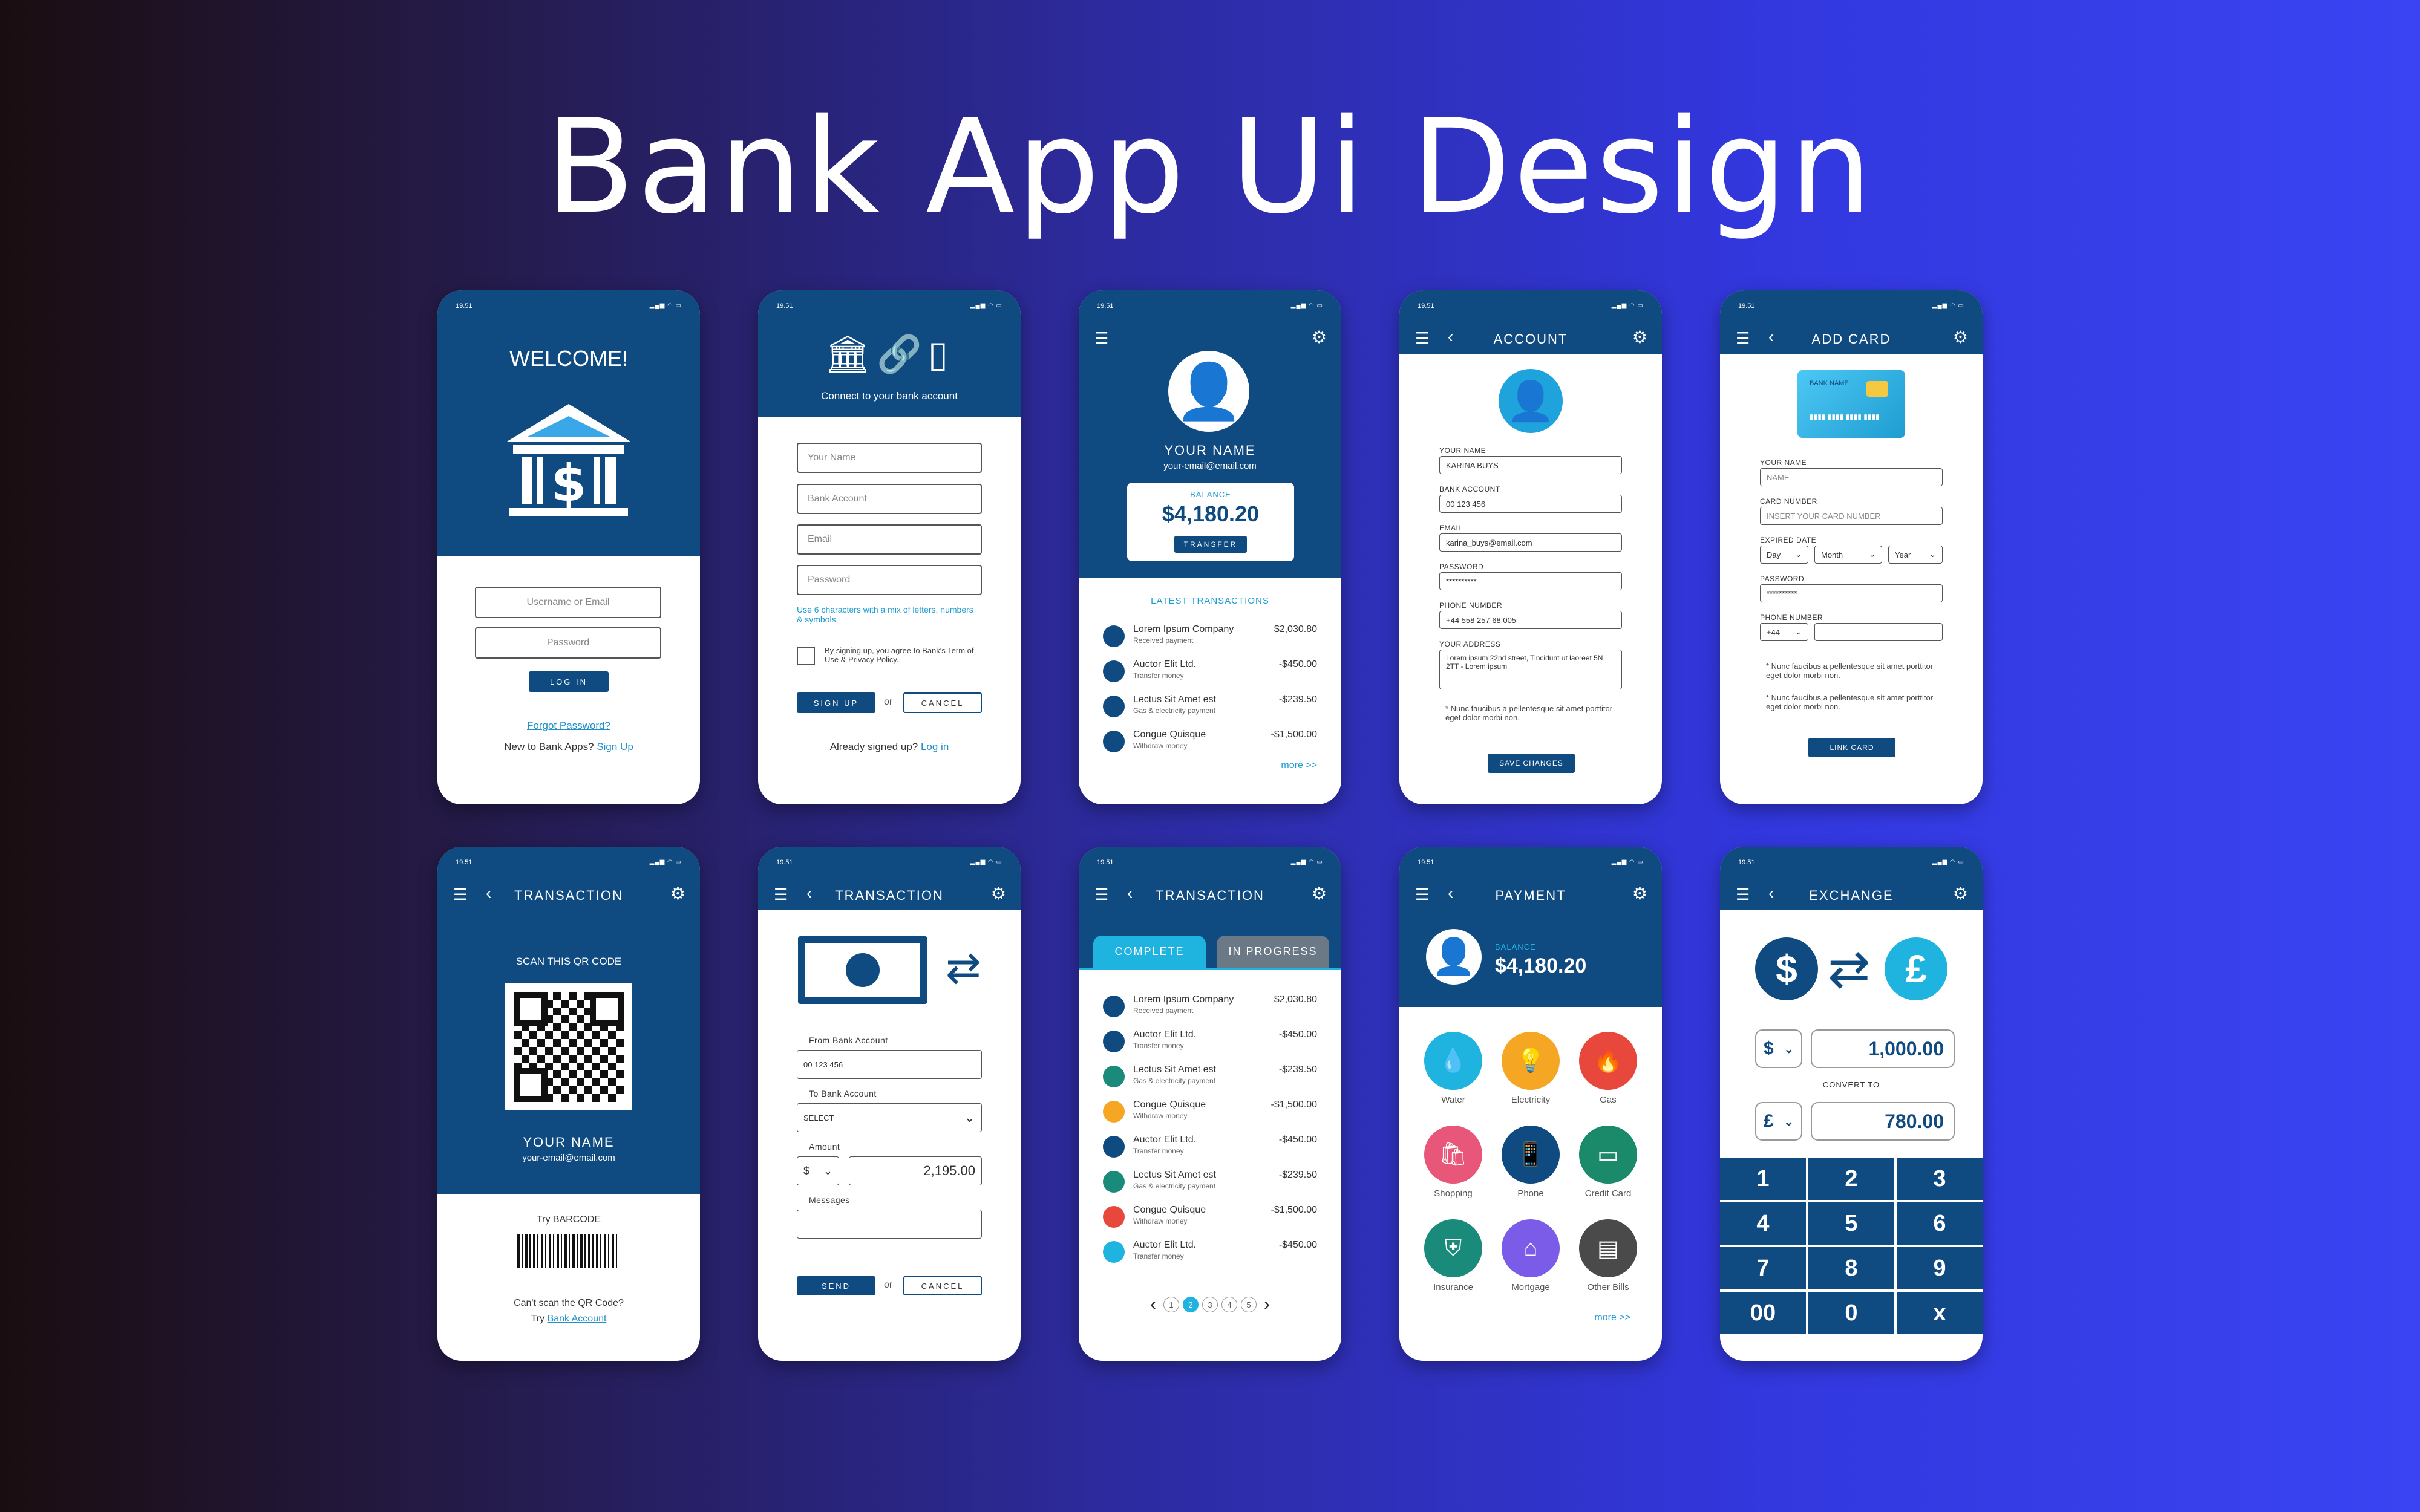 The height and width of the screenshot is (1512, 2420). Describe the element at coordinates (935, 746) in the screenshot. I see `login-link: Log in` at that location.